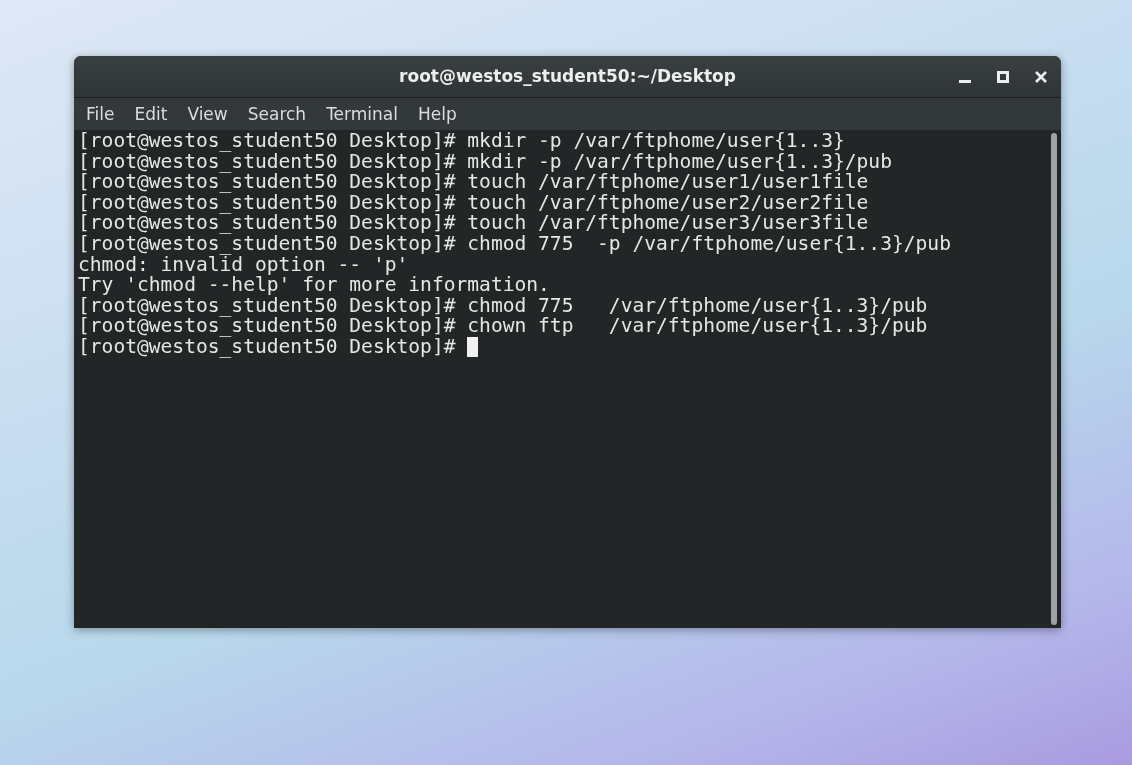  Describe the element at coordinates (473, 182) in the screenshot. I see `terminal-line: [root@westos_student50 Desktop]# touch /var/ftphome/user1/user1file` at that location.